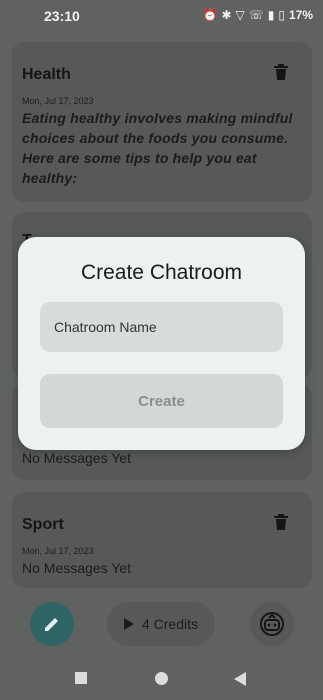  I want to click on chatroom-title: Sport, so click(43, 524).